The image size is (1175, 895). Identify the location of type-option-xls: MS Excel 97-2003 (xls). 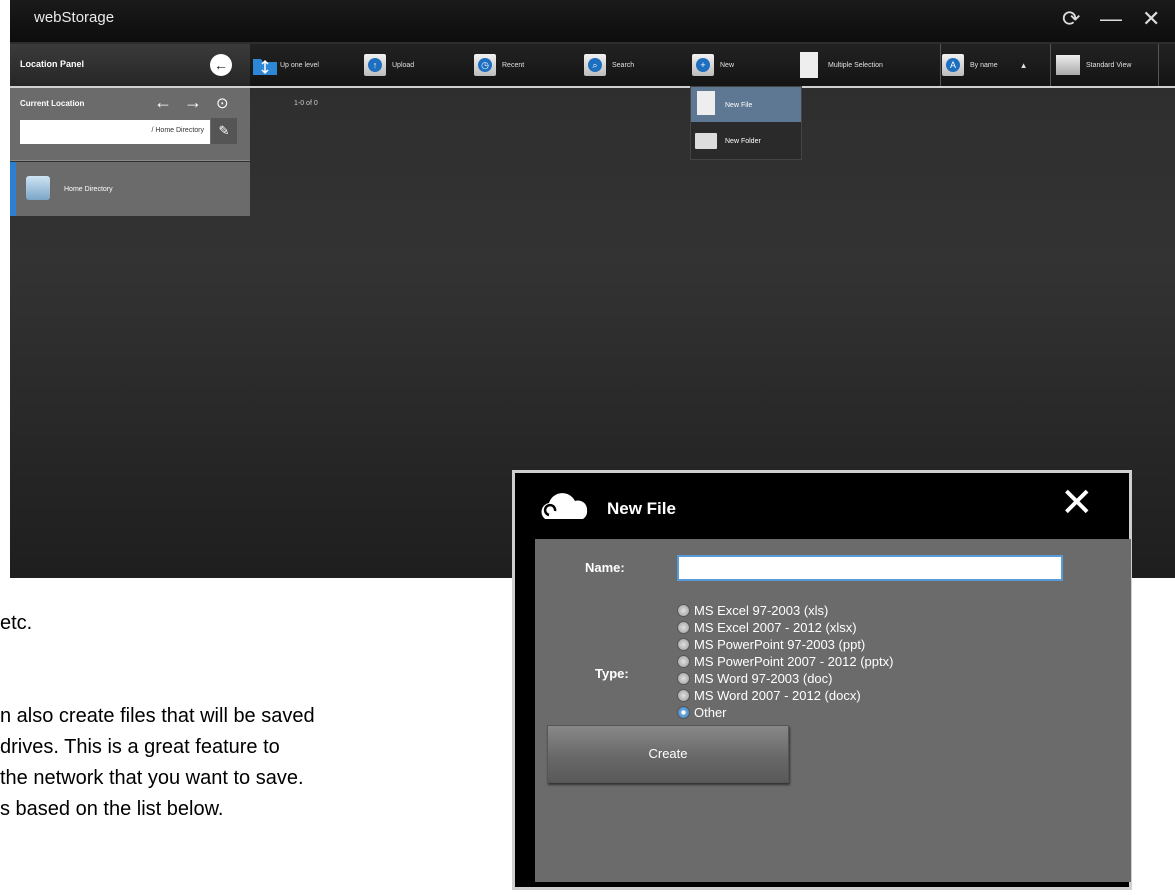
(752, 610).